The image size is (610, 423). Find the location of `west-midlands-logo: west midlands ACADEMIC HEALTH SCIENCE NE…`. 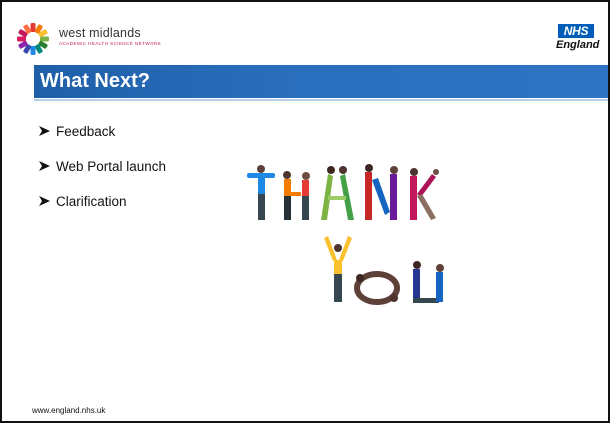

west-midlands-logo: west midlands ACADEMIC HEALTH SCIENCE NE… is located at coordinates (126, 39).